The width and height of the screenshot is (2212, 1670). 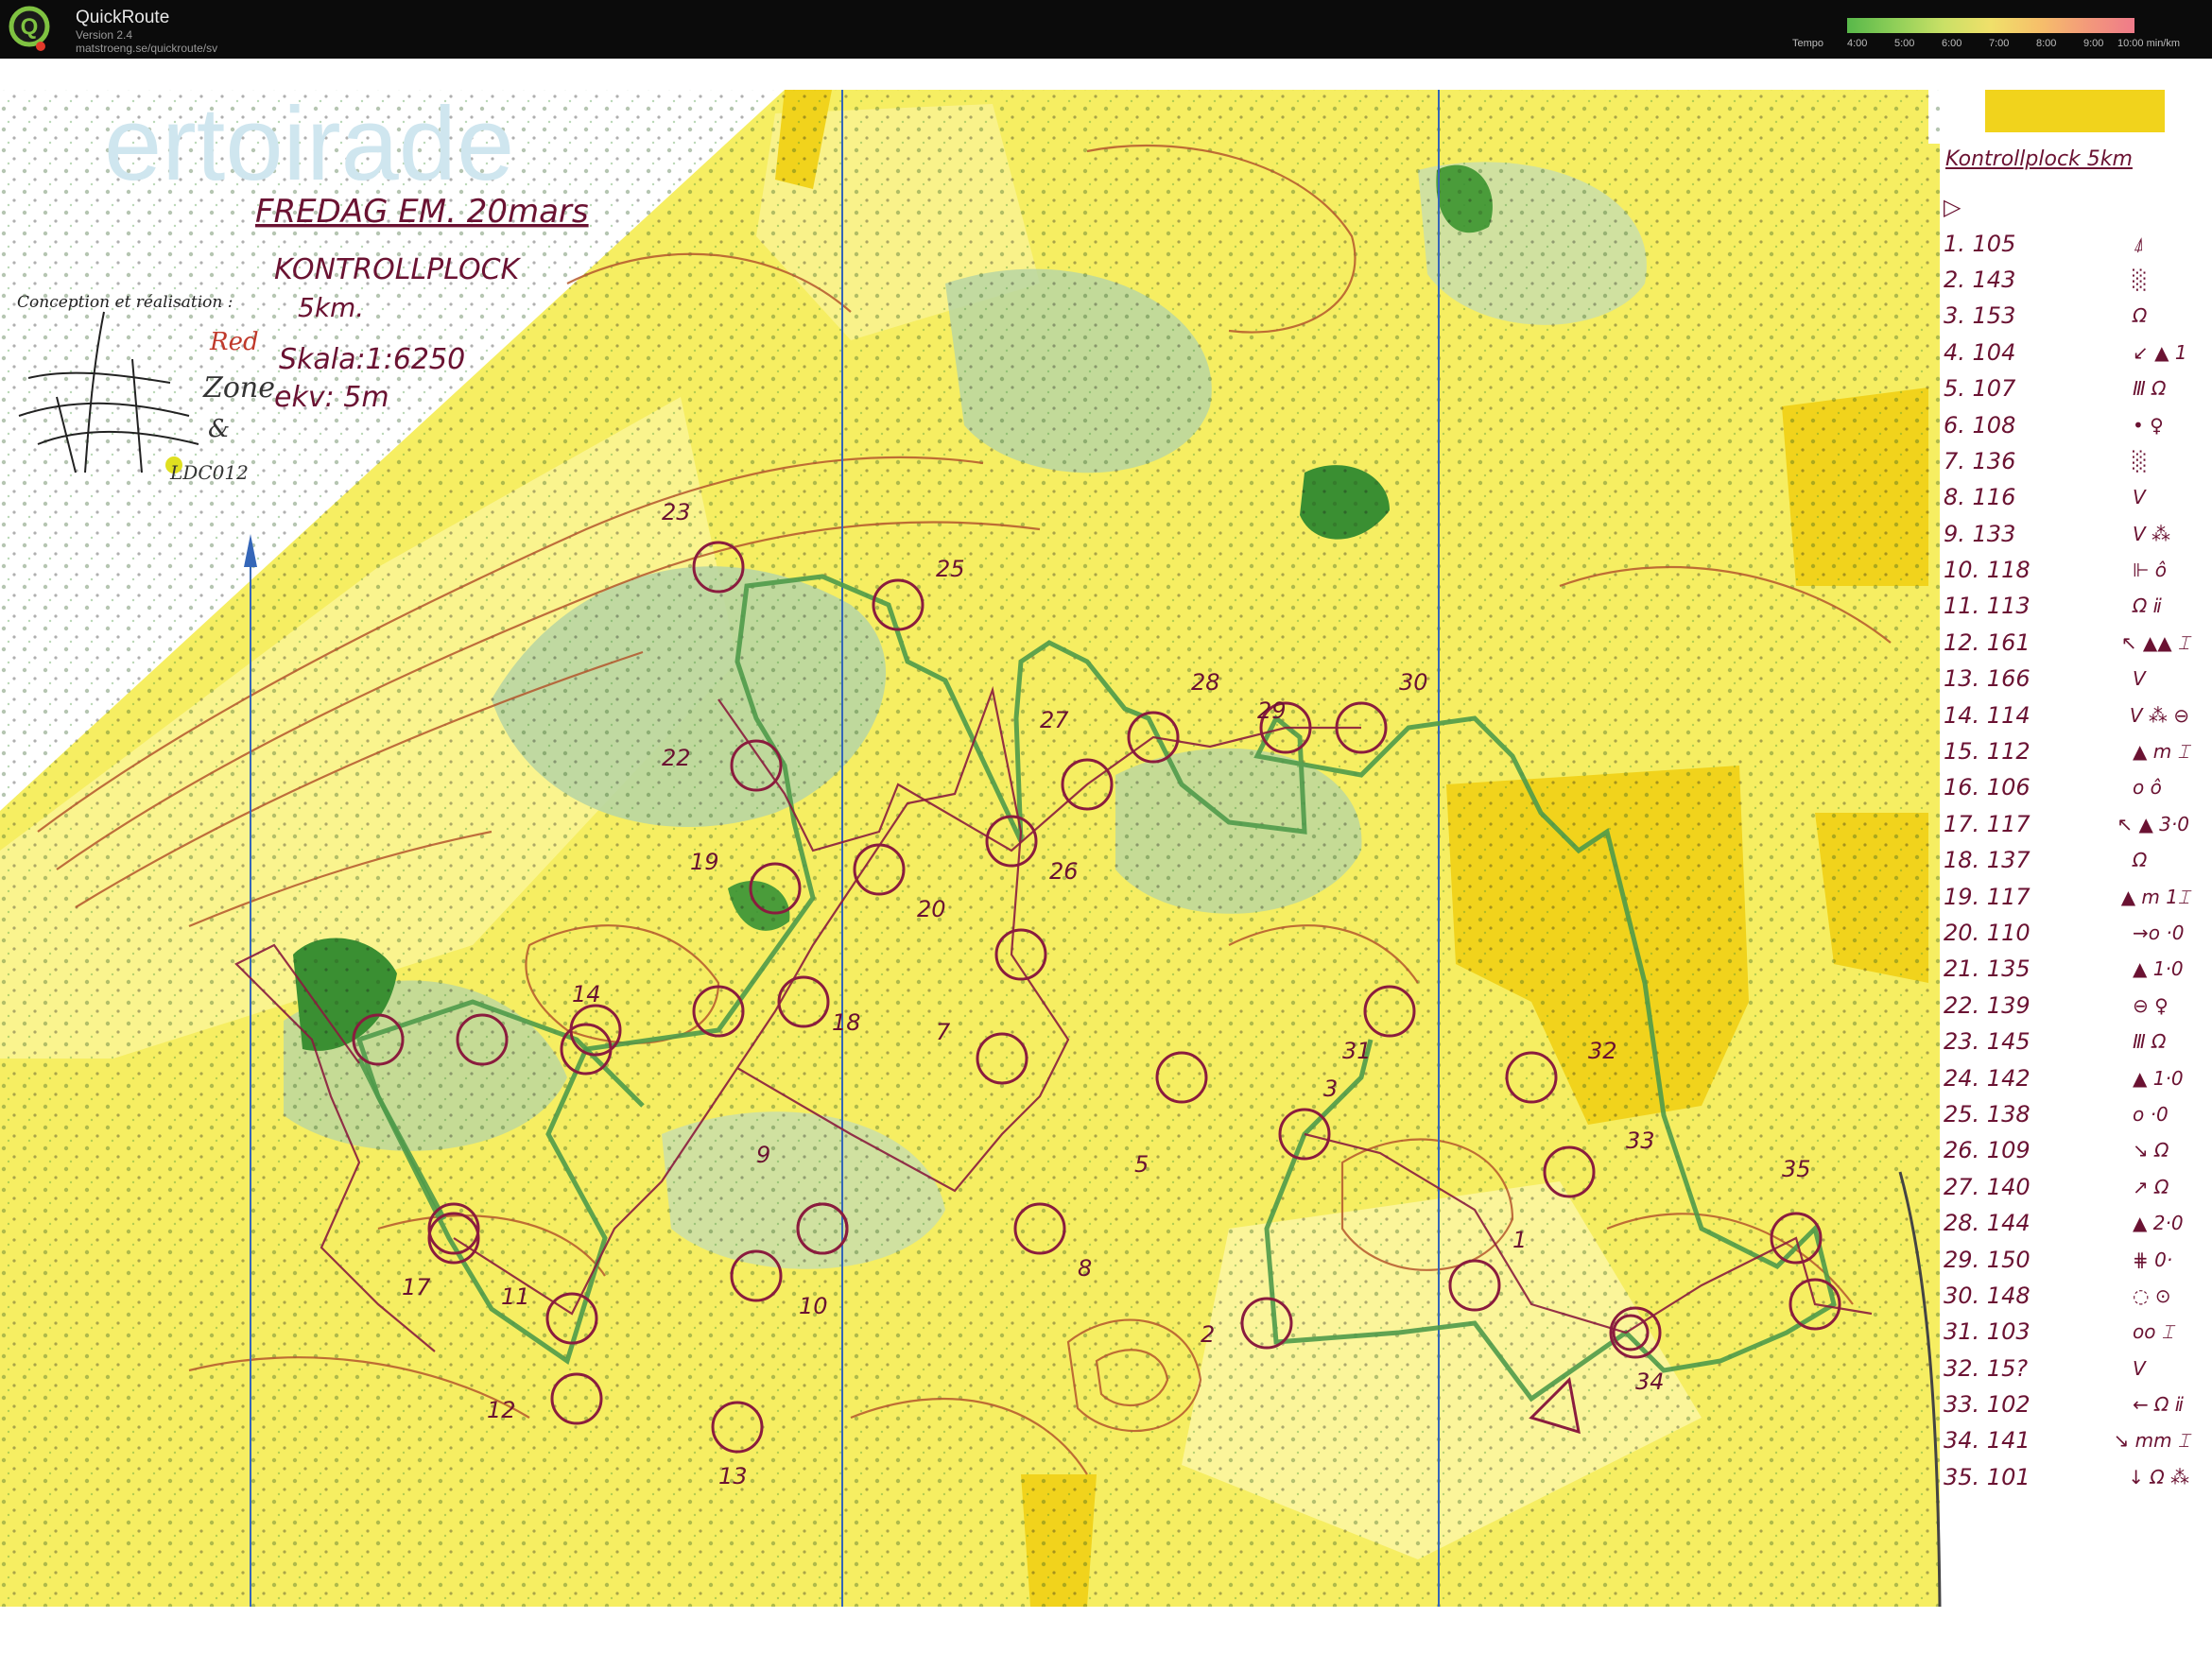 I want to click on control-symbols: oo ⌶, so click(x=2153, y=1332).